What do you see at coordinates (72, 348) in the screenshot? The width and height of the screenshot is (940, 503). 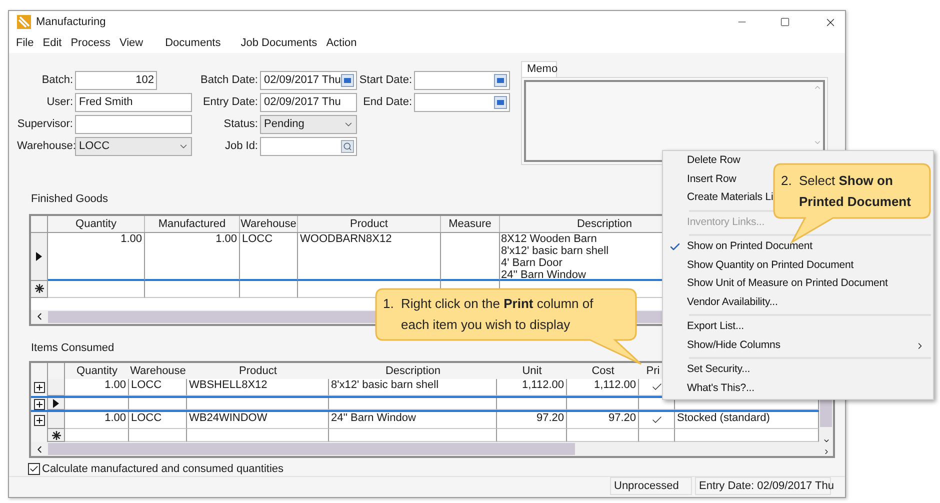 I see `section-title: Items Consumed` at bounding box center [72, 348].